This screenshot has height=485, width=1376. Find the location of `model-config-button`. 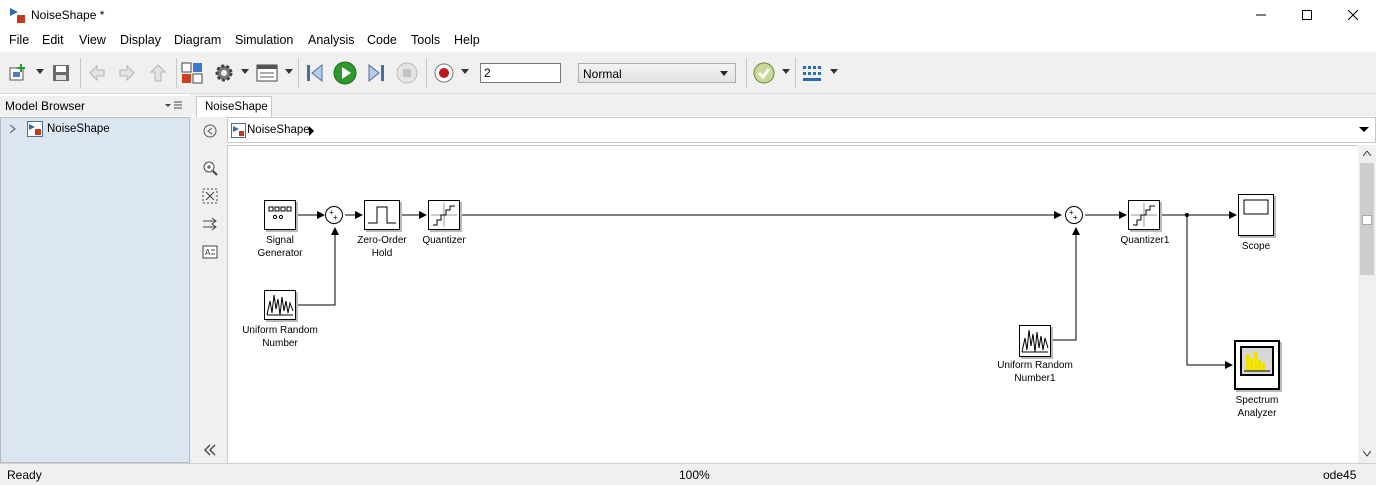

model-config-button is located at coordinates (224, 73).